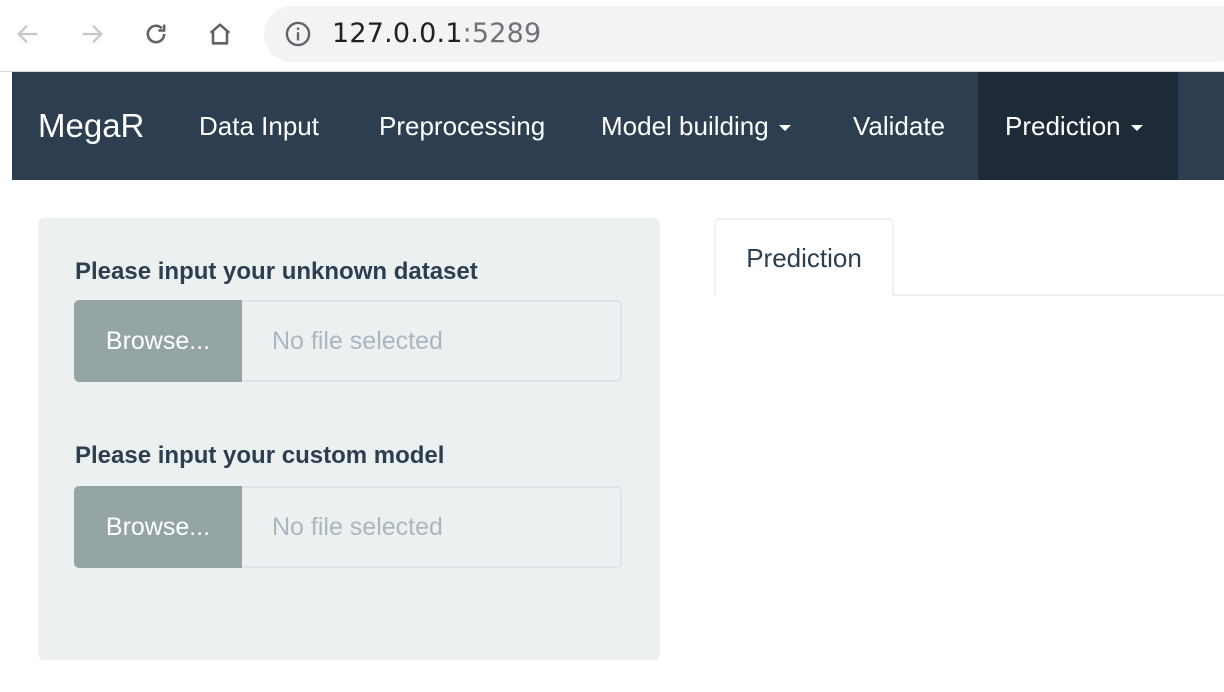 Image resolution: width=1224 pixels, height=692 pixels. I want to click on unknown-dataset-file-input: Browse... No file selected, so click(348, 341).